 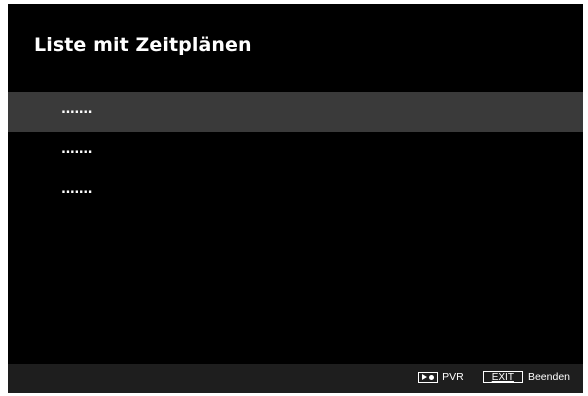 What do you see at coordinates (453, 377) in the screenshot?
I see `pvr-label: PVR` at bounding box center [453, 377].